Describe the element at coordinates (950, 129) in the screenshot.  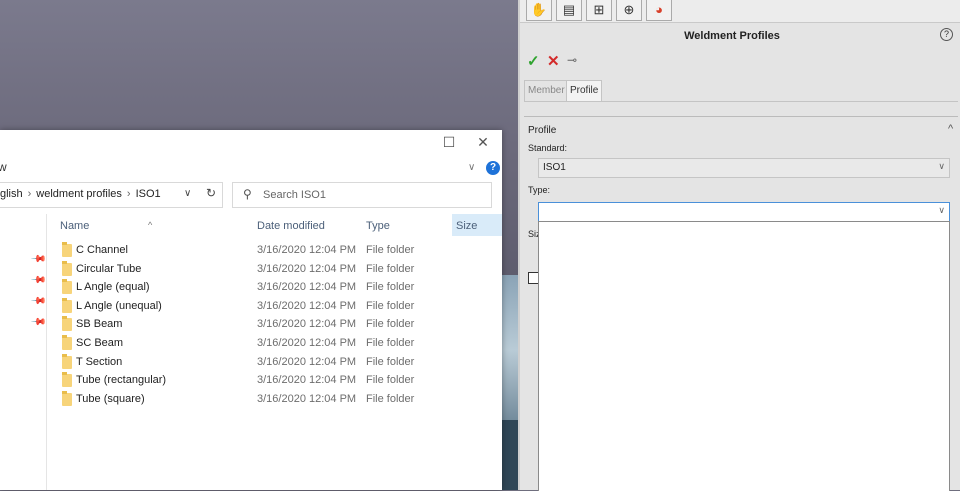
I see `collapse-chevron-icon: ^` at that location.